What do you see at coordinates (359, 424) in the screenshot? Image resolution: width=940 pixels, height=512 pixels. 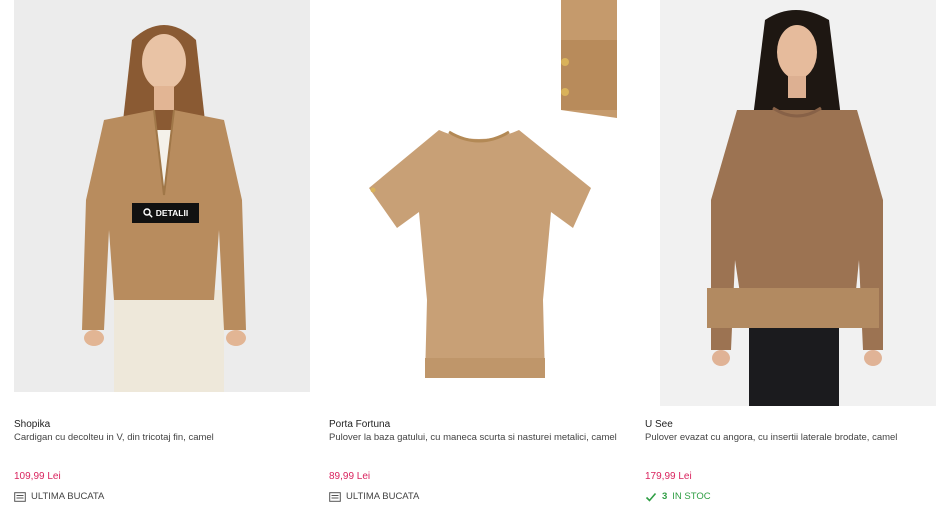 I see `product-brand: Porta Fortuna` at bounding box center [359, 424].